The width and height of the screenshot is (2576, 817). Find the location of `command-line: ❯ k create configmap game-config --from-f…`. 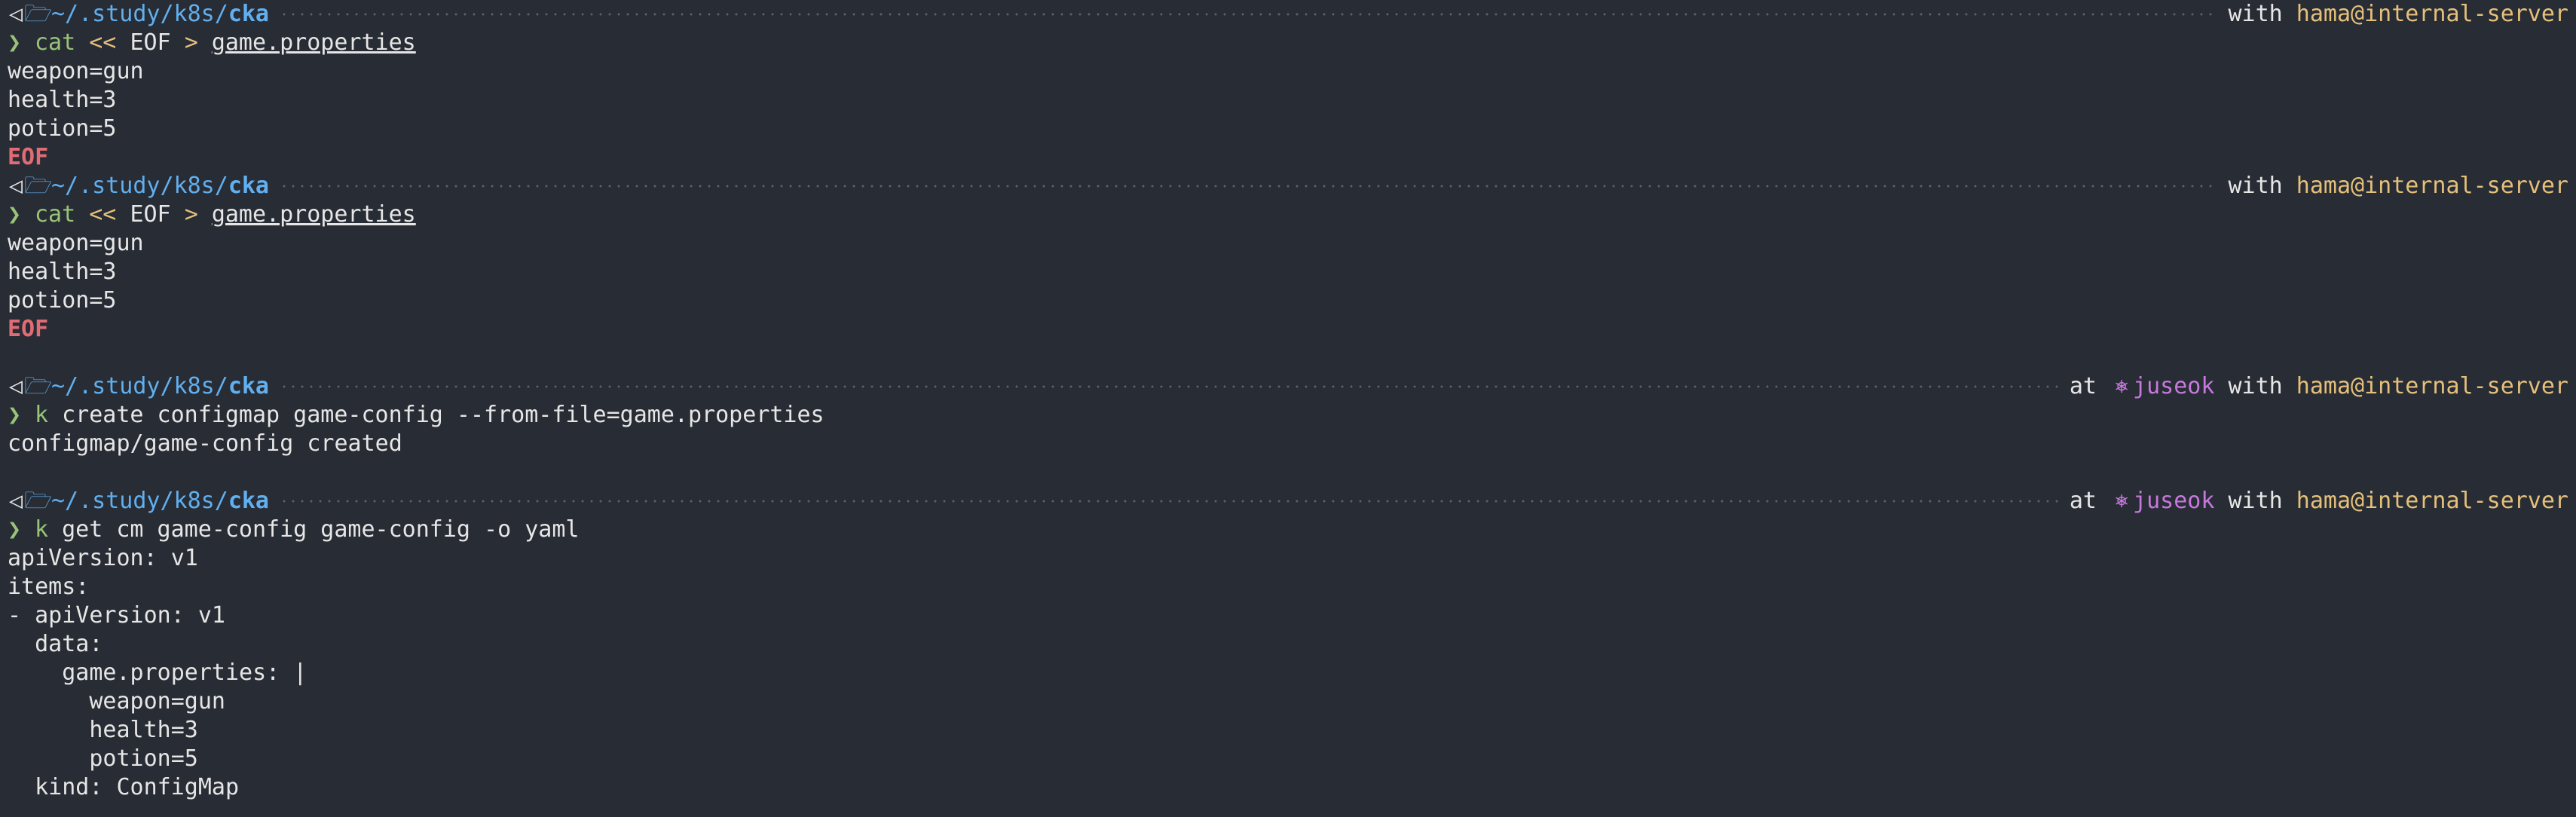

command-line: ❯ k create configmap game-config --from-f… is located at coordinates (1288, 415).